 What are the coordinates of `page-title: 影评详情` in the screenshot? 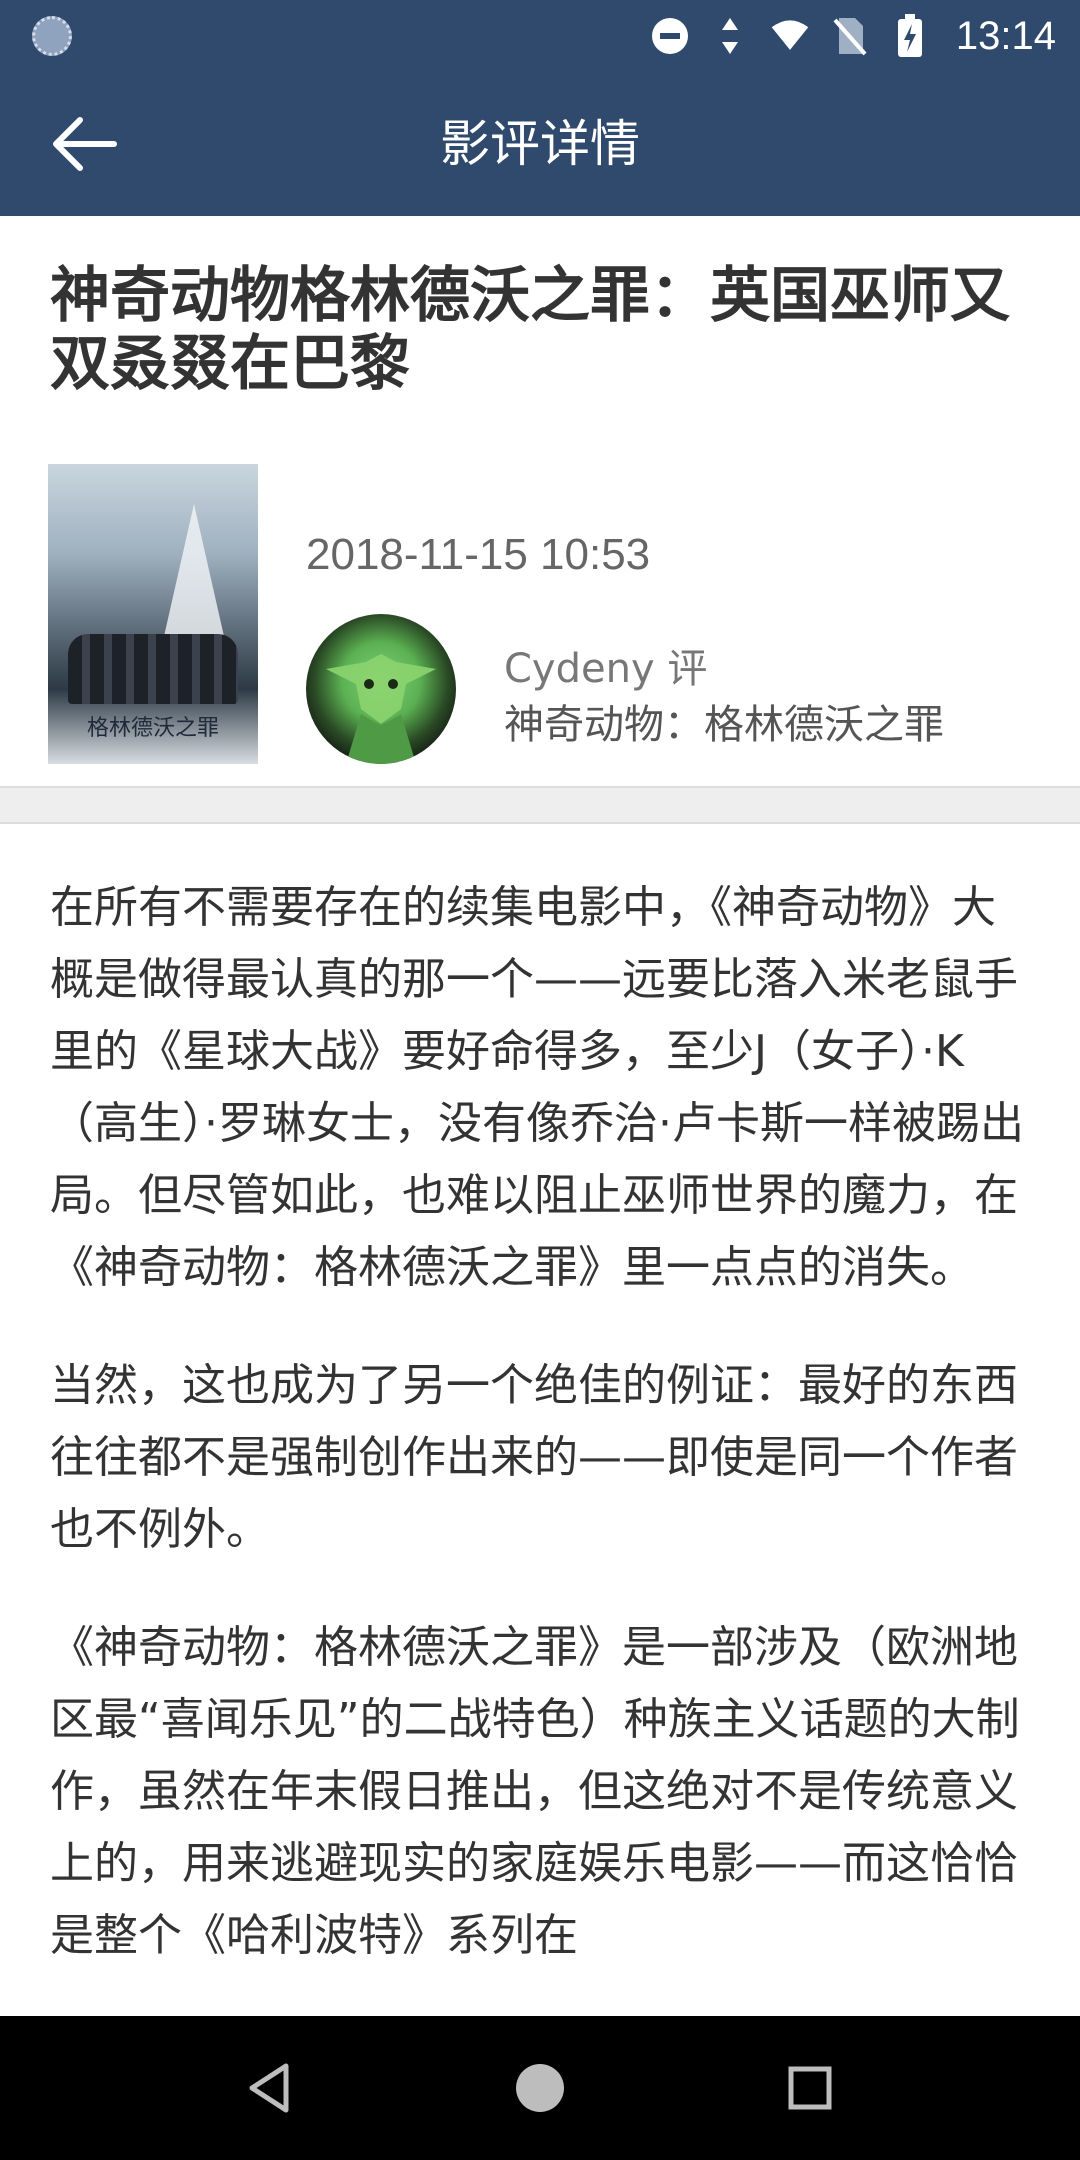 It's located at (540, 144).